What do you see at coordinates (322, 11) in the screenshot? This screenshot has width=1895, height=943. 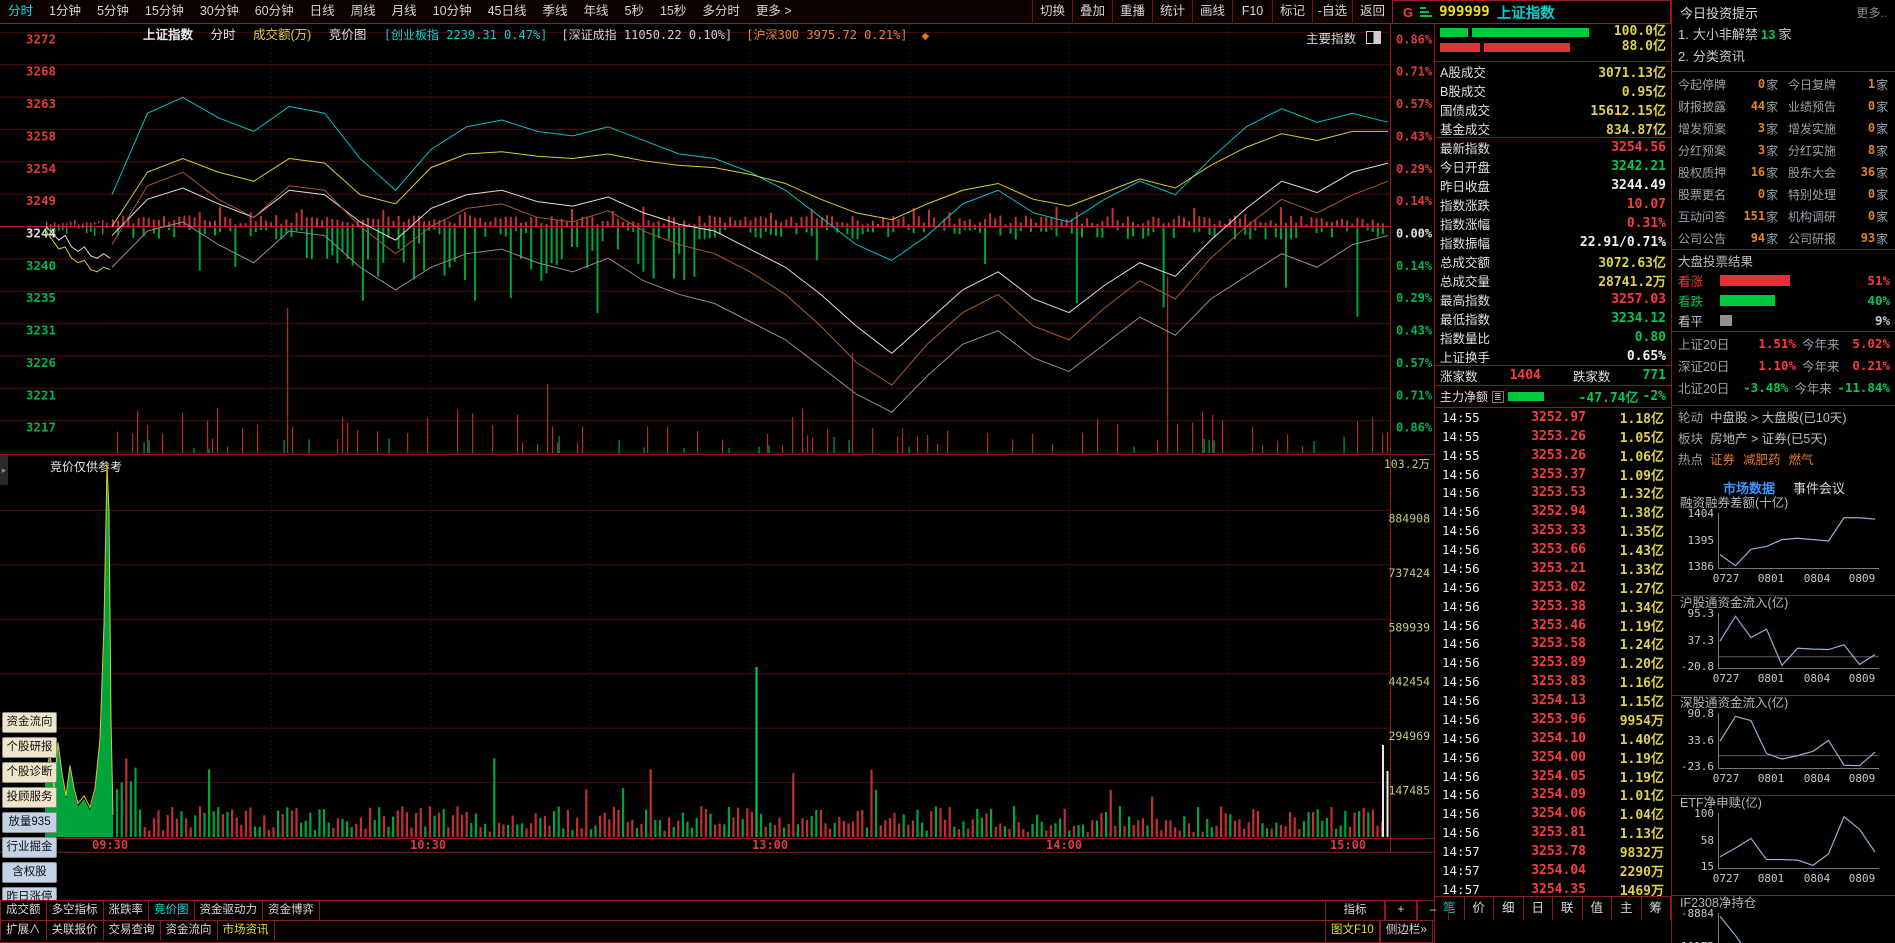 I see `menu-period-日线: 日线` at bounding box center [322, 11].